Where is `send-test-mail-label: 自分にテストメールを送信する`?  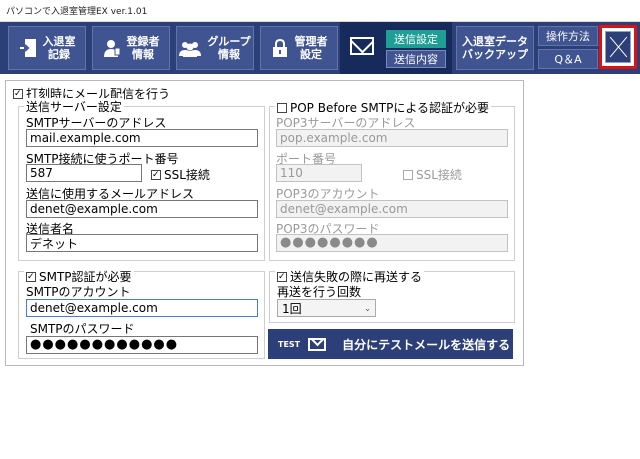 send-test-mail-label: 自分にテストメールを送信する is located at coordinates (426, 344).